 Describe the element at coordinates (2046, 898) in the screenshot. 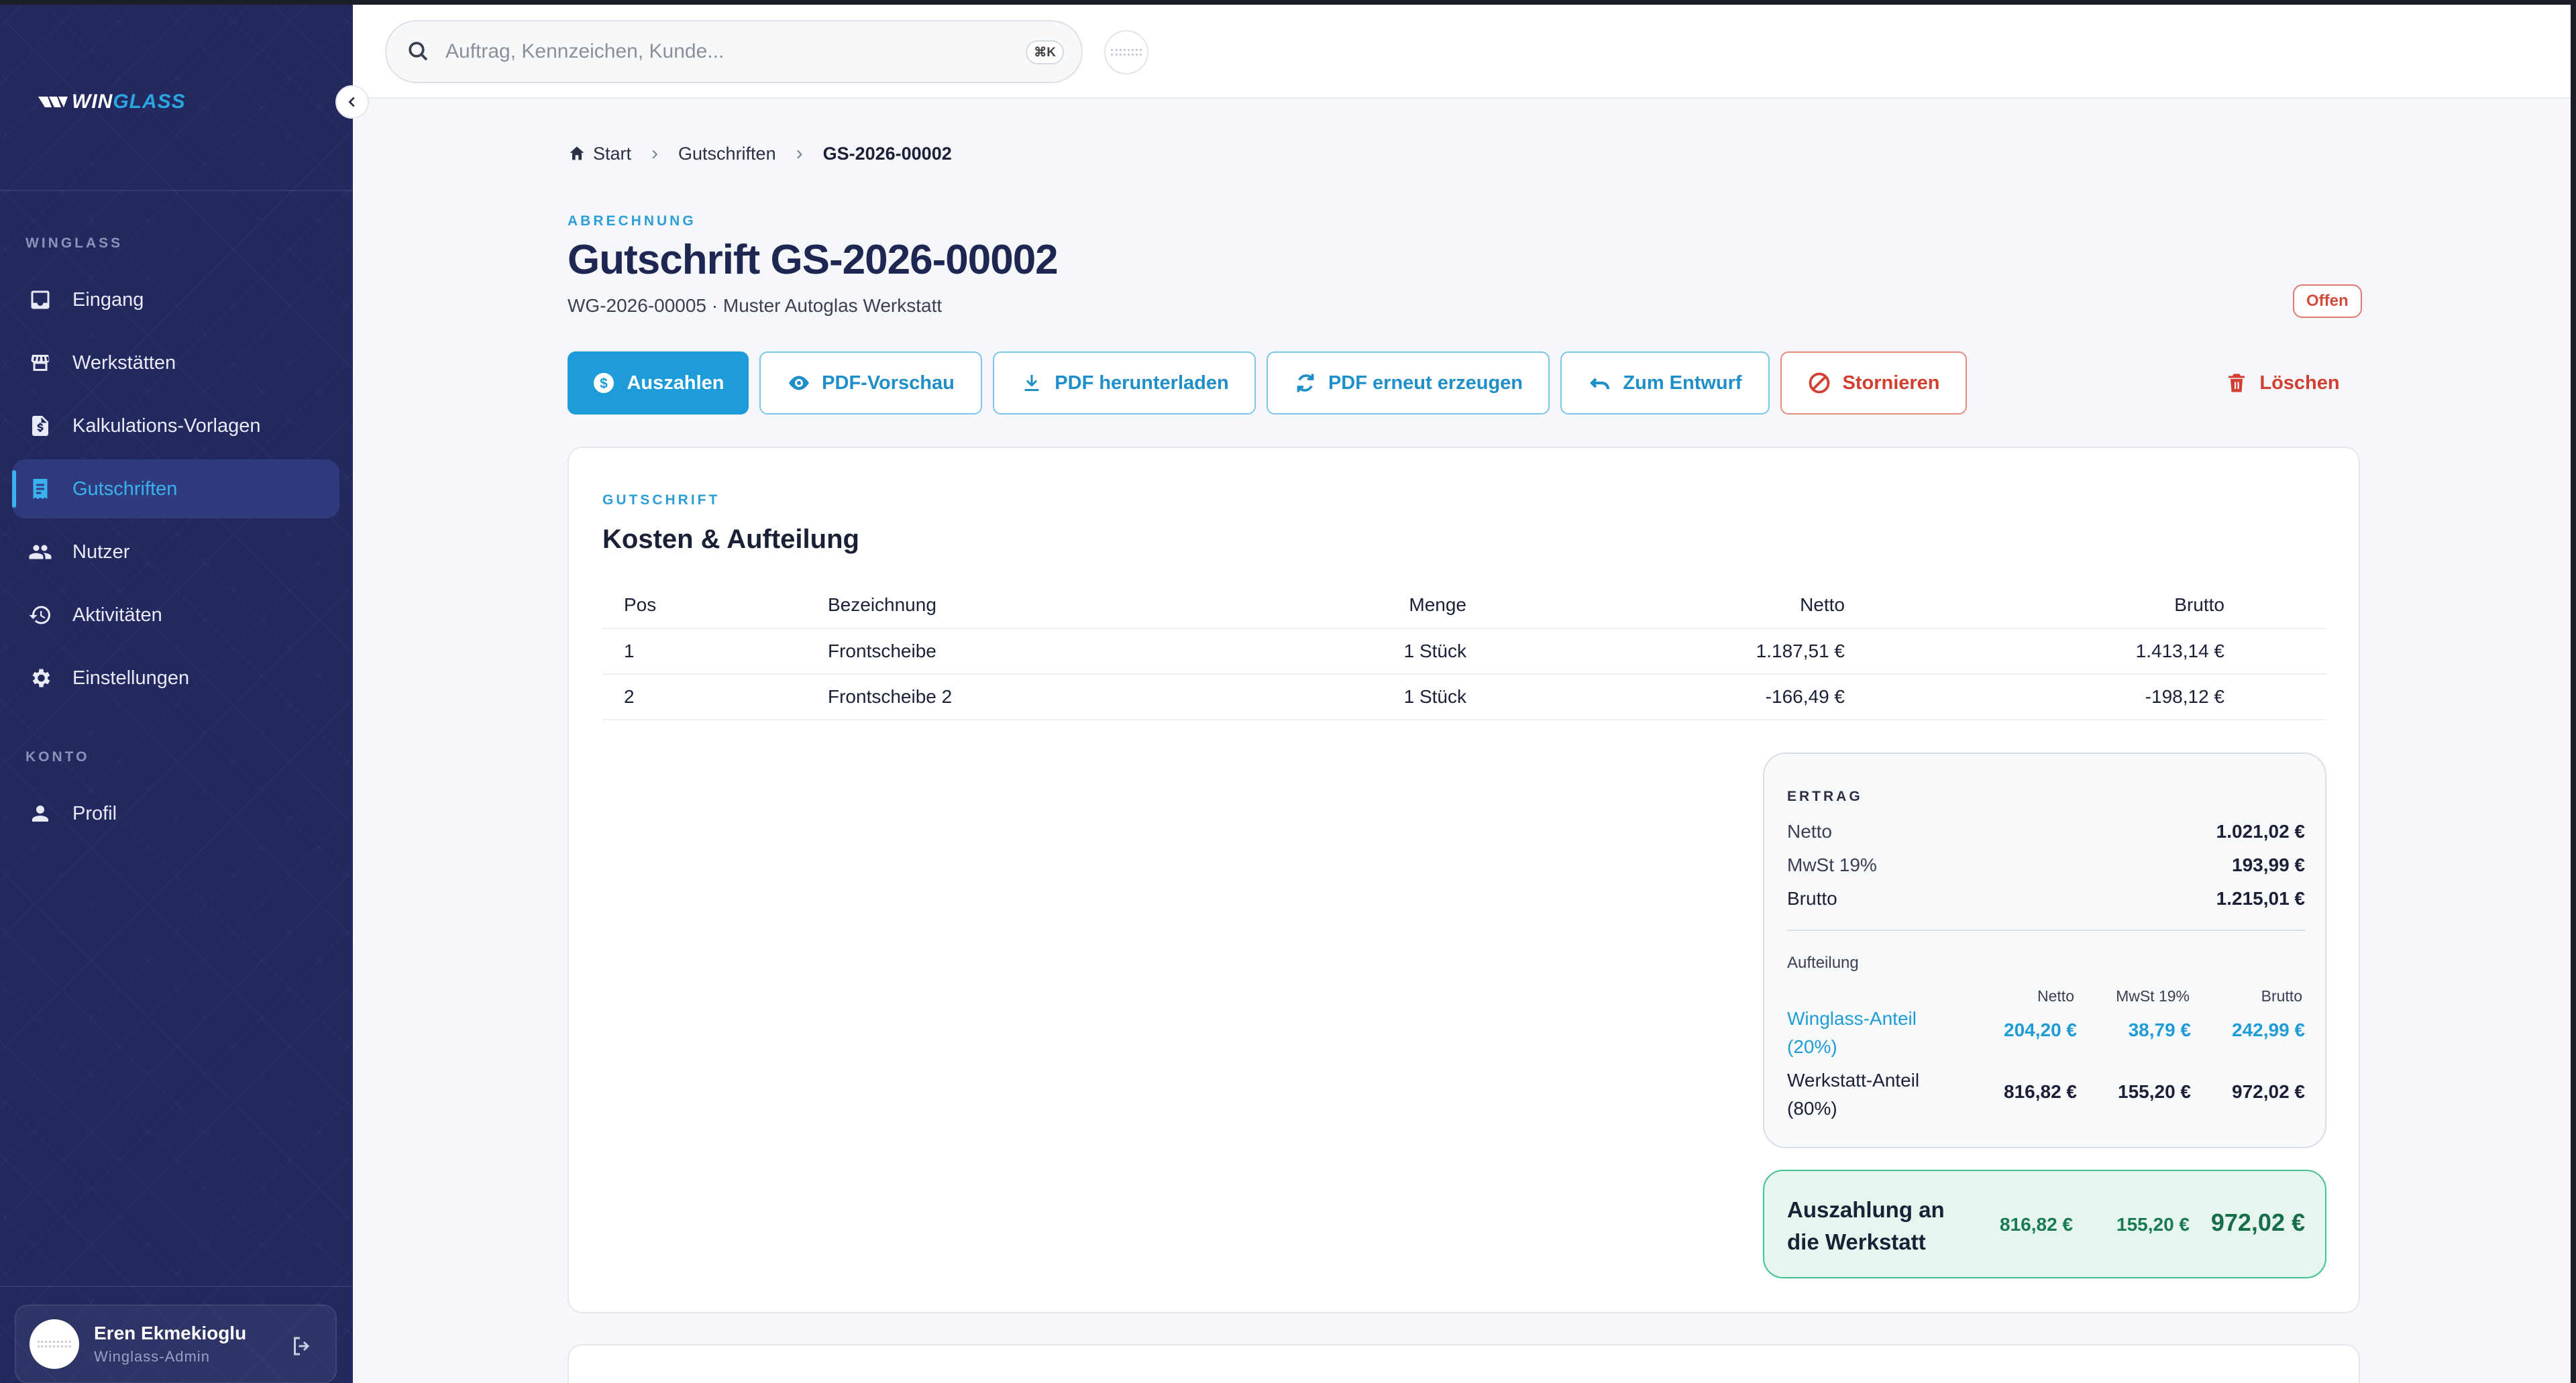

I see `ertrag-brutto-row: Brutto 1.215,01 €` at that location.